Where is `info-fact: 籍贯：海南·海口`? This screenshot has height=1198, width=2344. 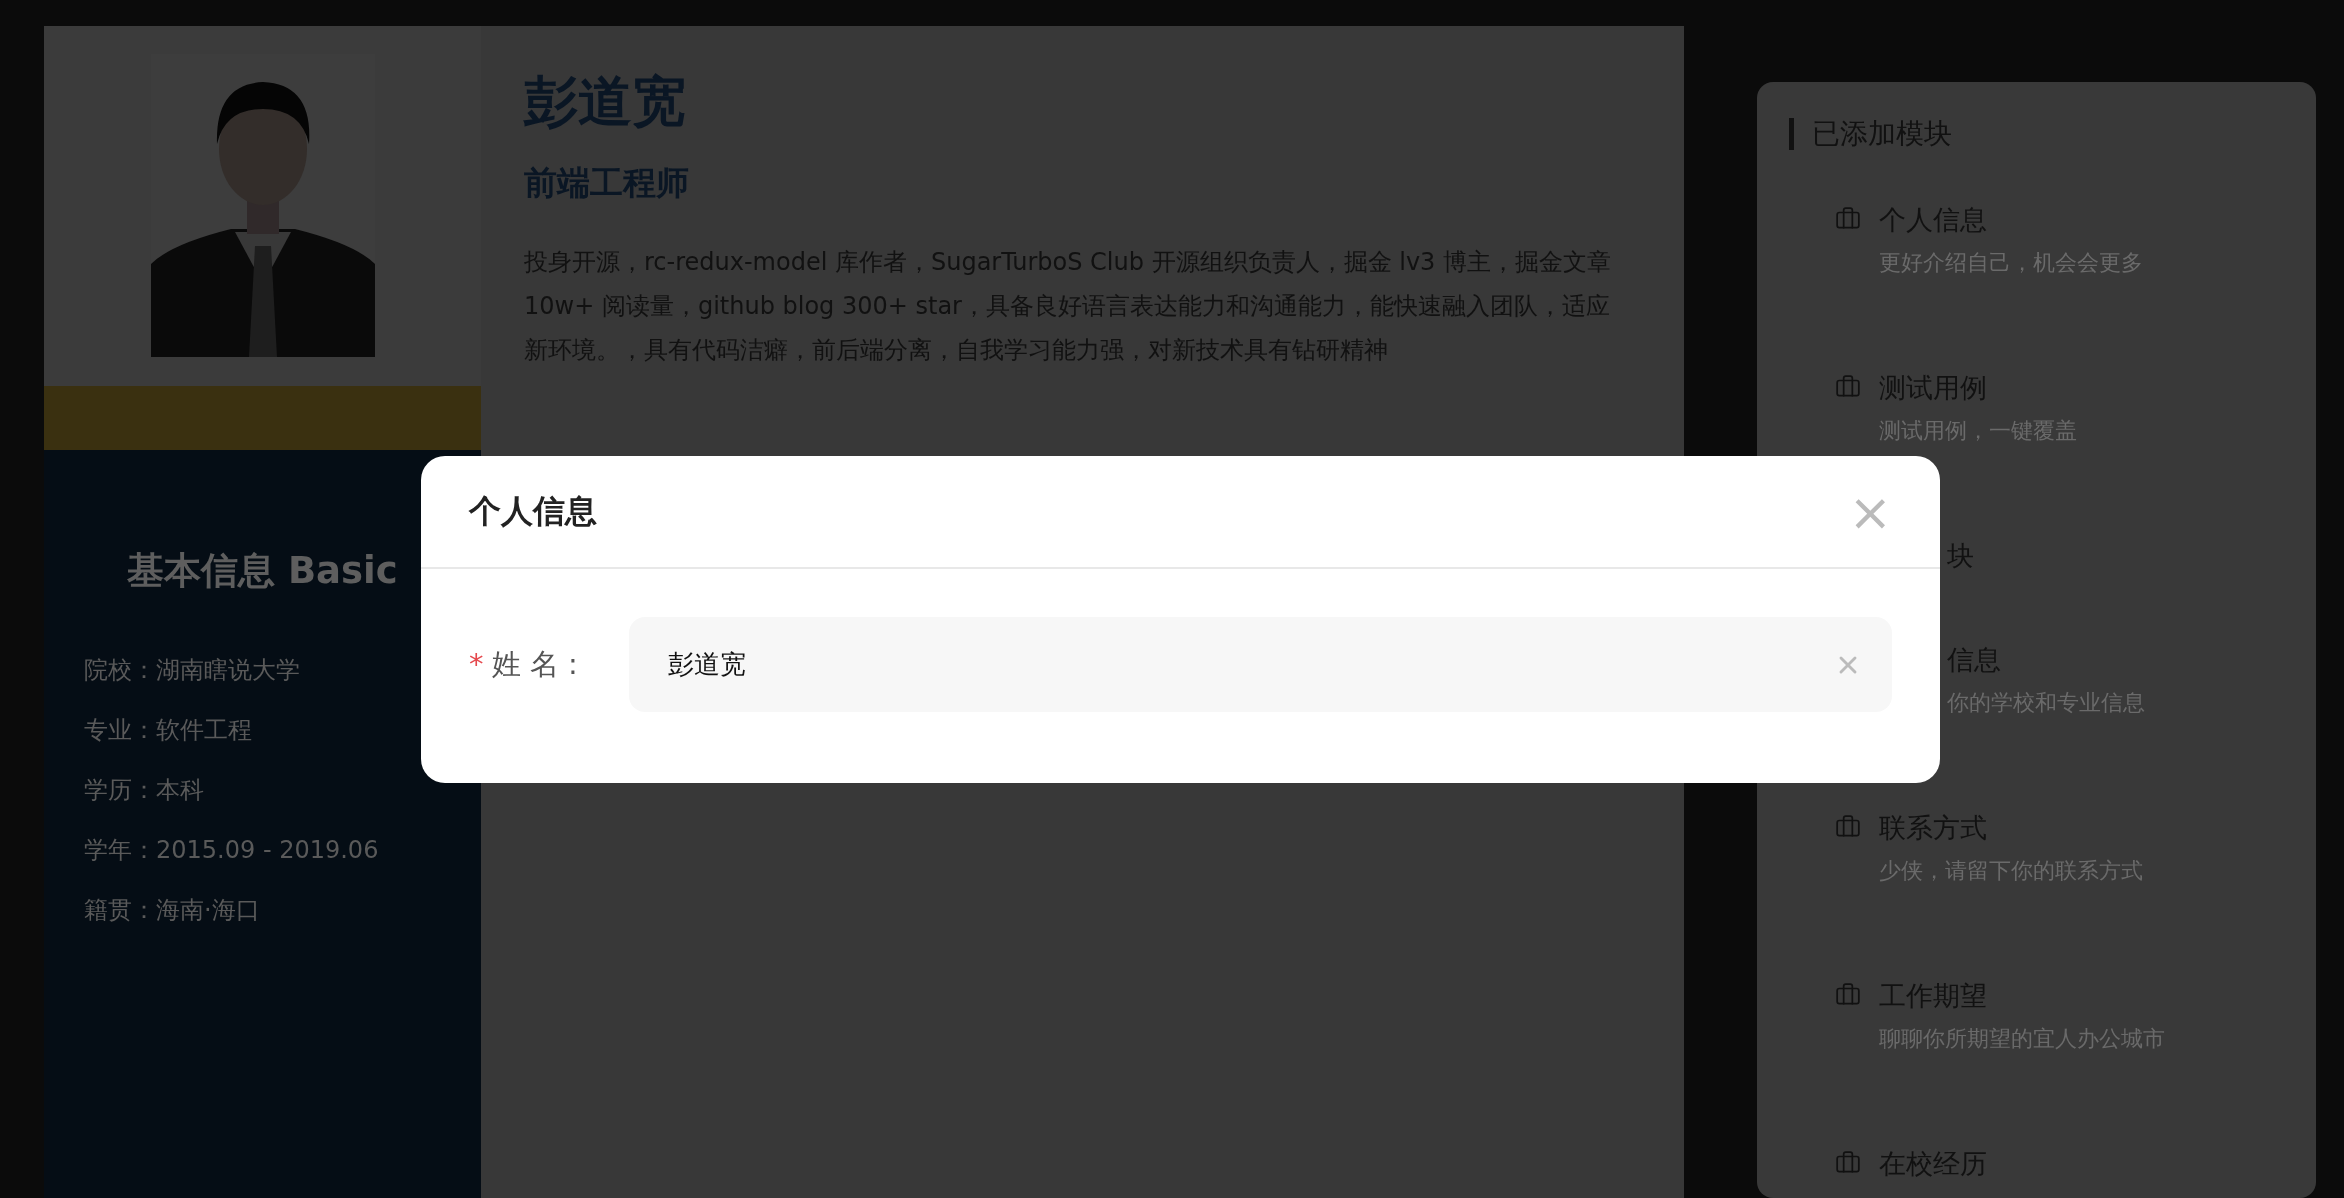
info-fact: 籍贯：海南·海口 is located at coordinates (172, 910).